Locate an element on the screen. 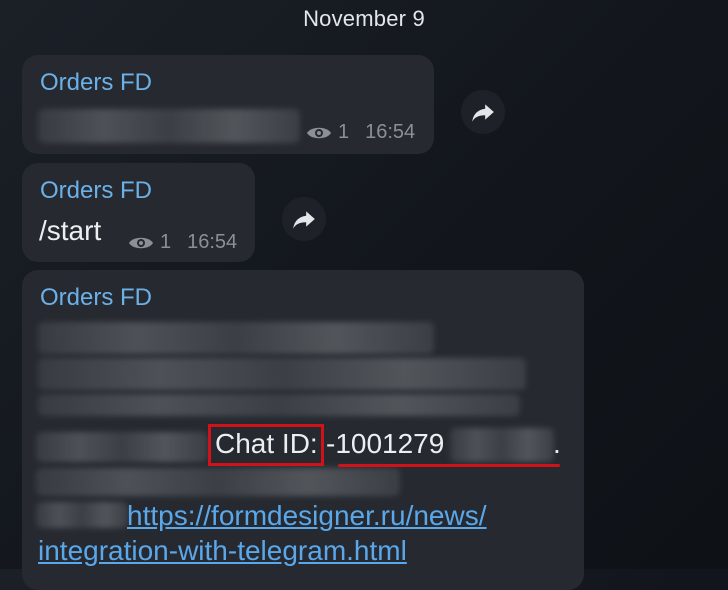 This screenshot has height=590, width=728. chat-id-underline is located at coordinates (449, 465).